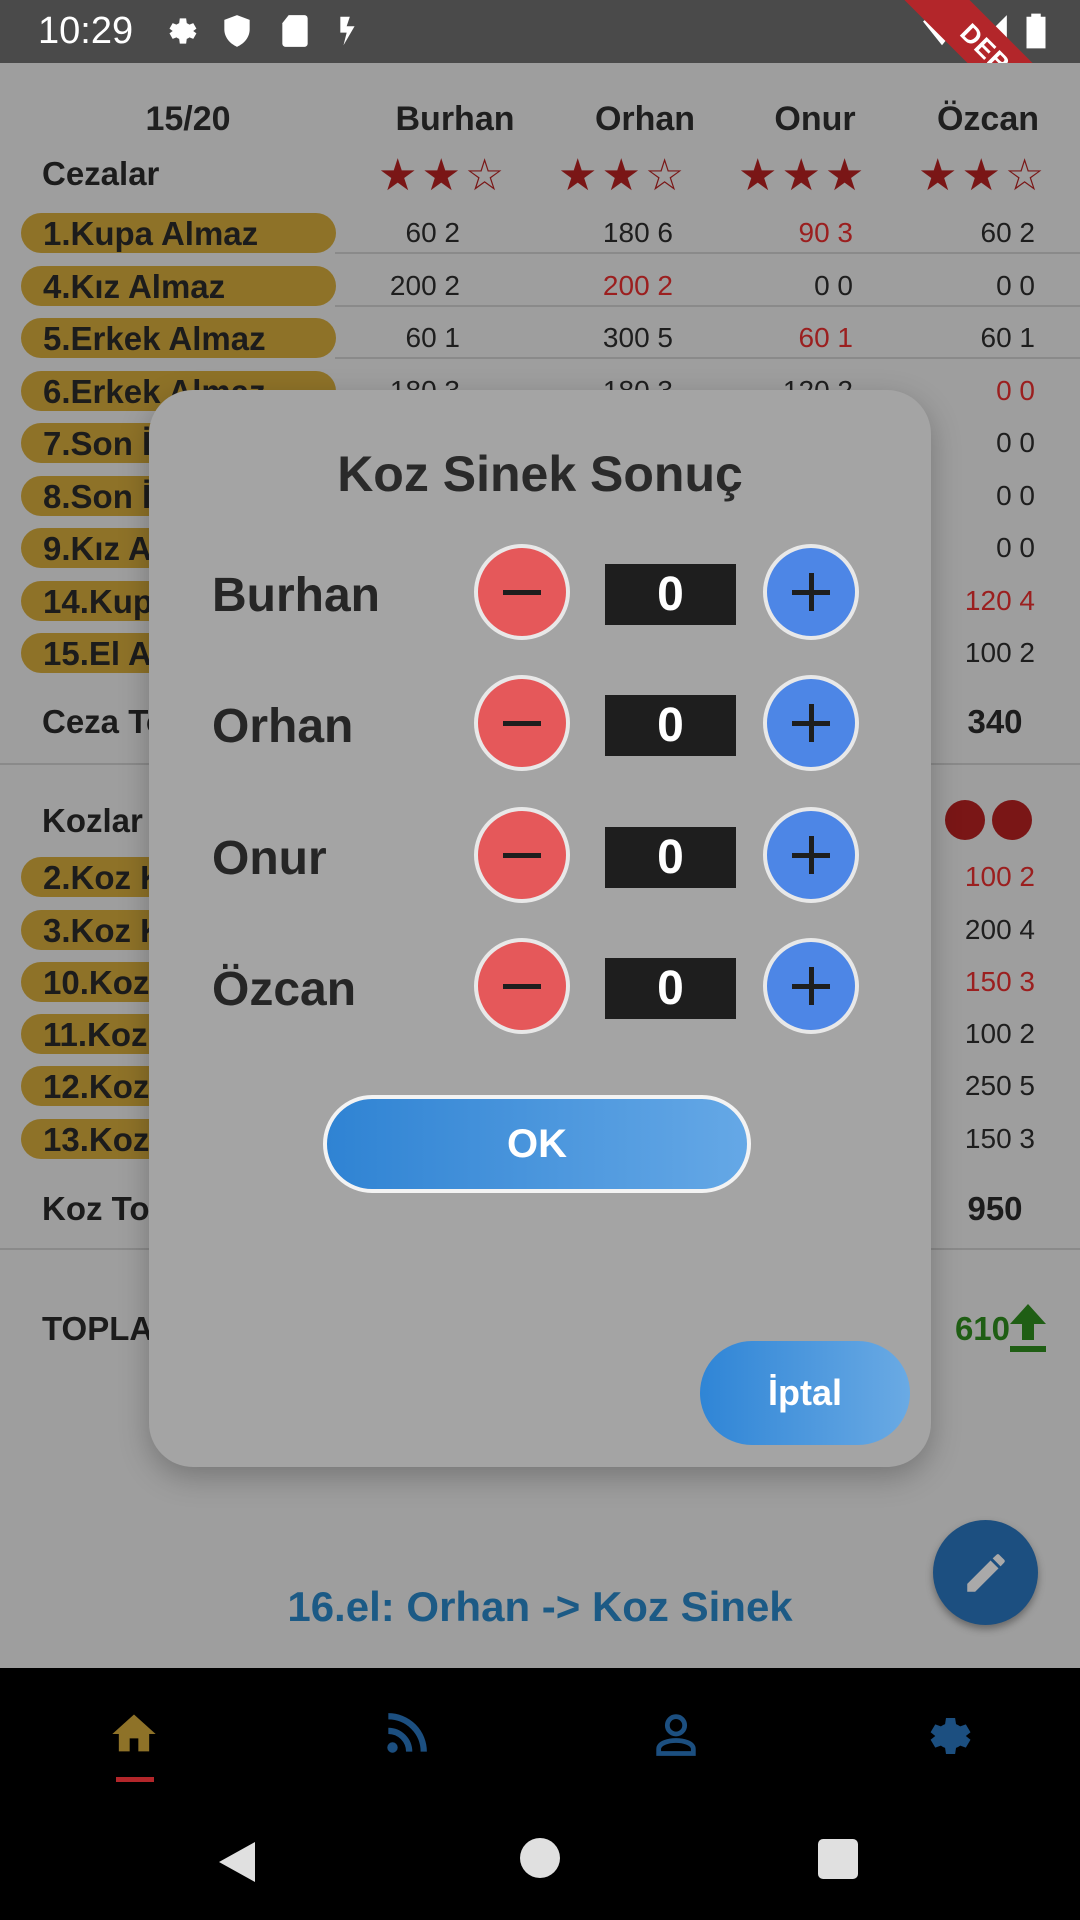 This screenshot has height=1920, width=1080. I want to click on pencil-icon, so click(986, 1573).